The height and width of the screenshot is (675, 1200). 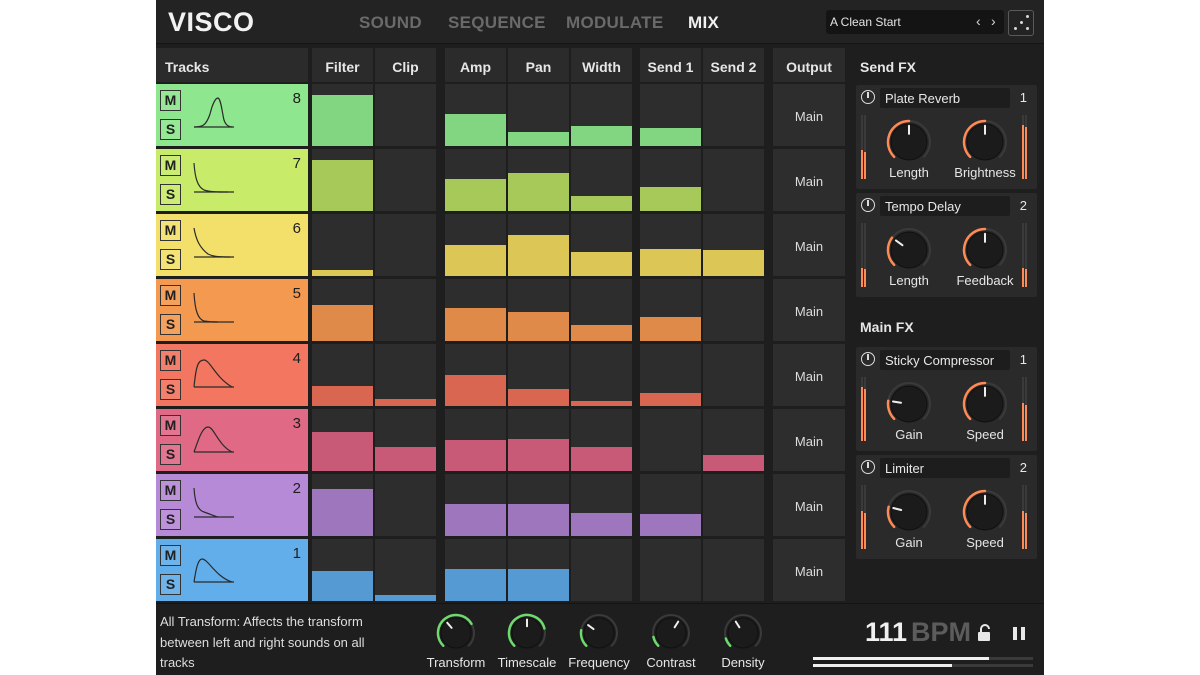 What do you see at coordinates (886, 632) in the screenshot?
I see `bpm-value: 111` at bounding box center [886, 632].